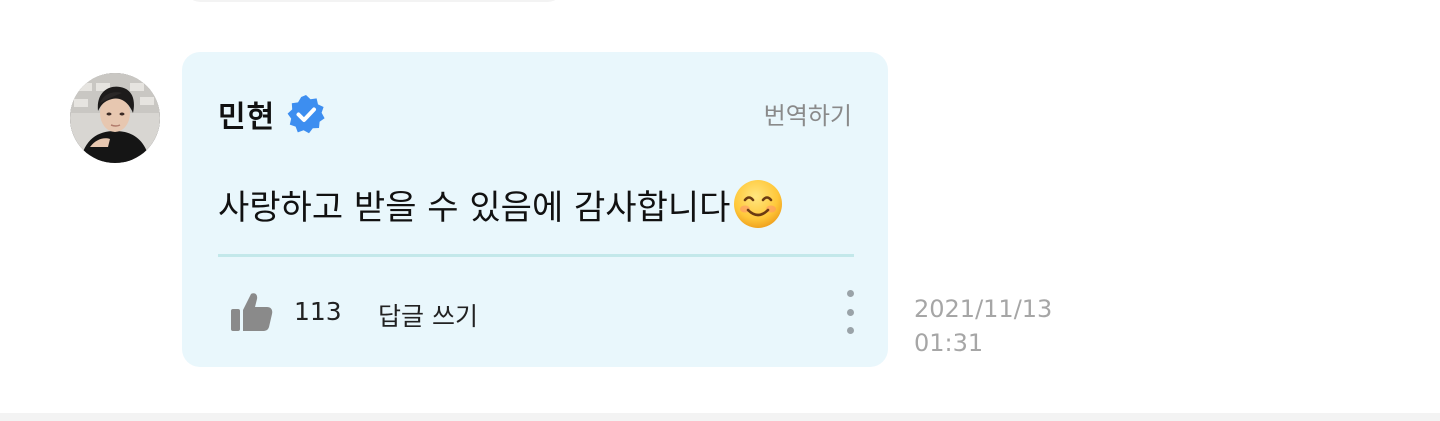 Image resolution: width=1440 pixels, height=421 pixels. What do you see at coordinates (949, 343) in the screenshot?
I see `timestamp-time: 01:31` at bounding box center [949, 343].